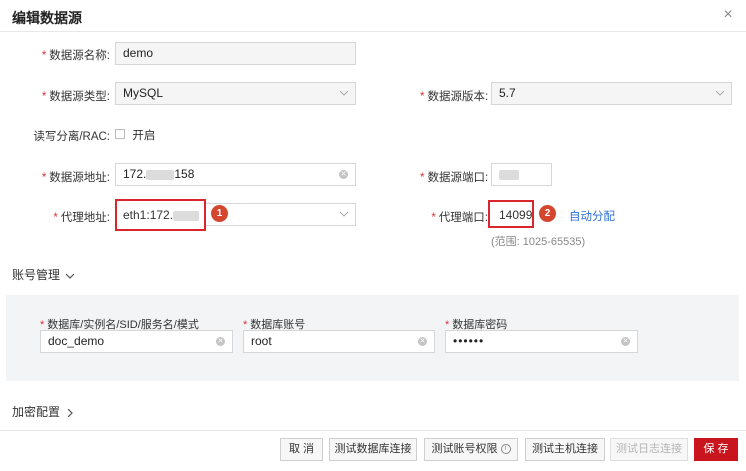 The image size is (746, 471). What do you see at coordinates (71, 137) in the screenshot?
I see `rw-label: 读写分离/RAC:` at bounding box center [71, 137].